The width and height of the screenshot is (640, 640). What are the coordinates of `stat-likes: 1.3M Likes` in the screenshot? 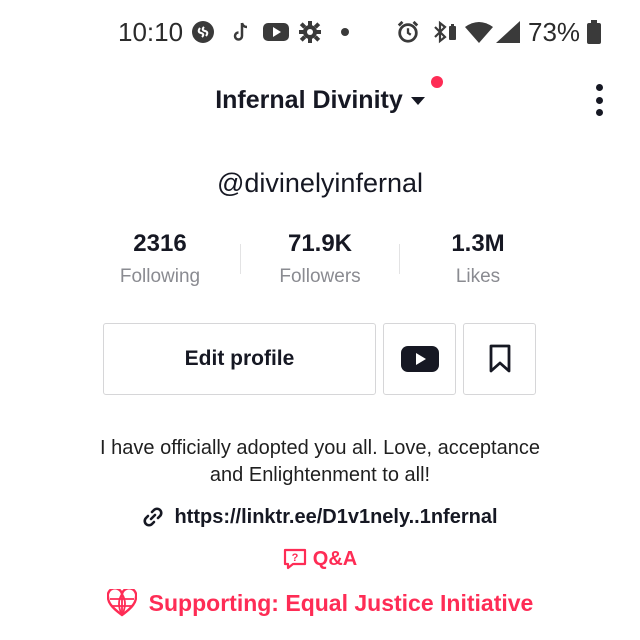 It's located at (478, 259).